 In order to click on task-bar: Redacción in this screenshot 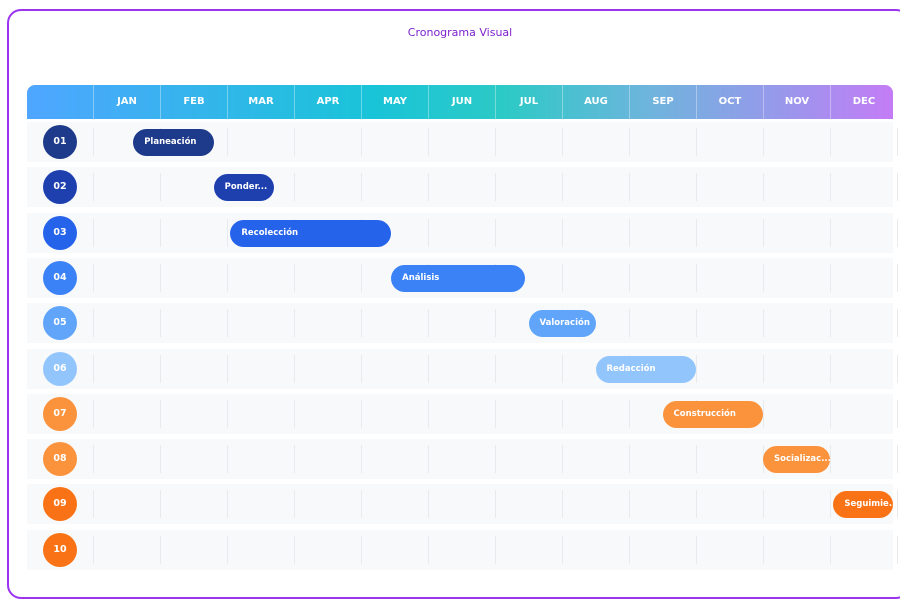, I will do `click(645, 369)`.